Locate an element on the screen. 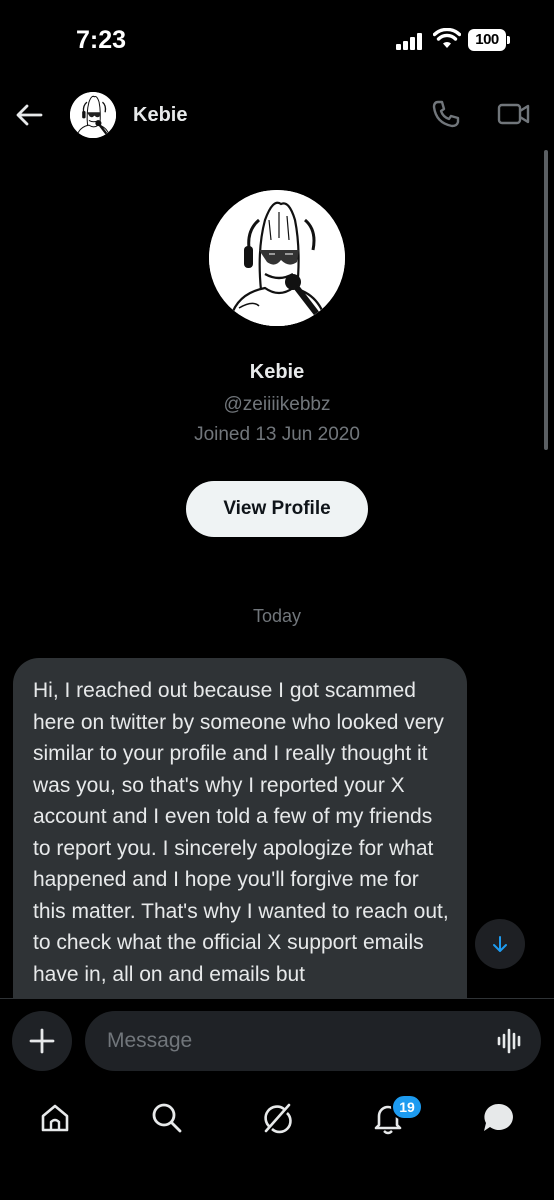 The height and width of the screenshot is (1200, 554). profile-avatar is located at coordinates (277, 258).